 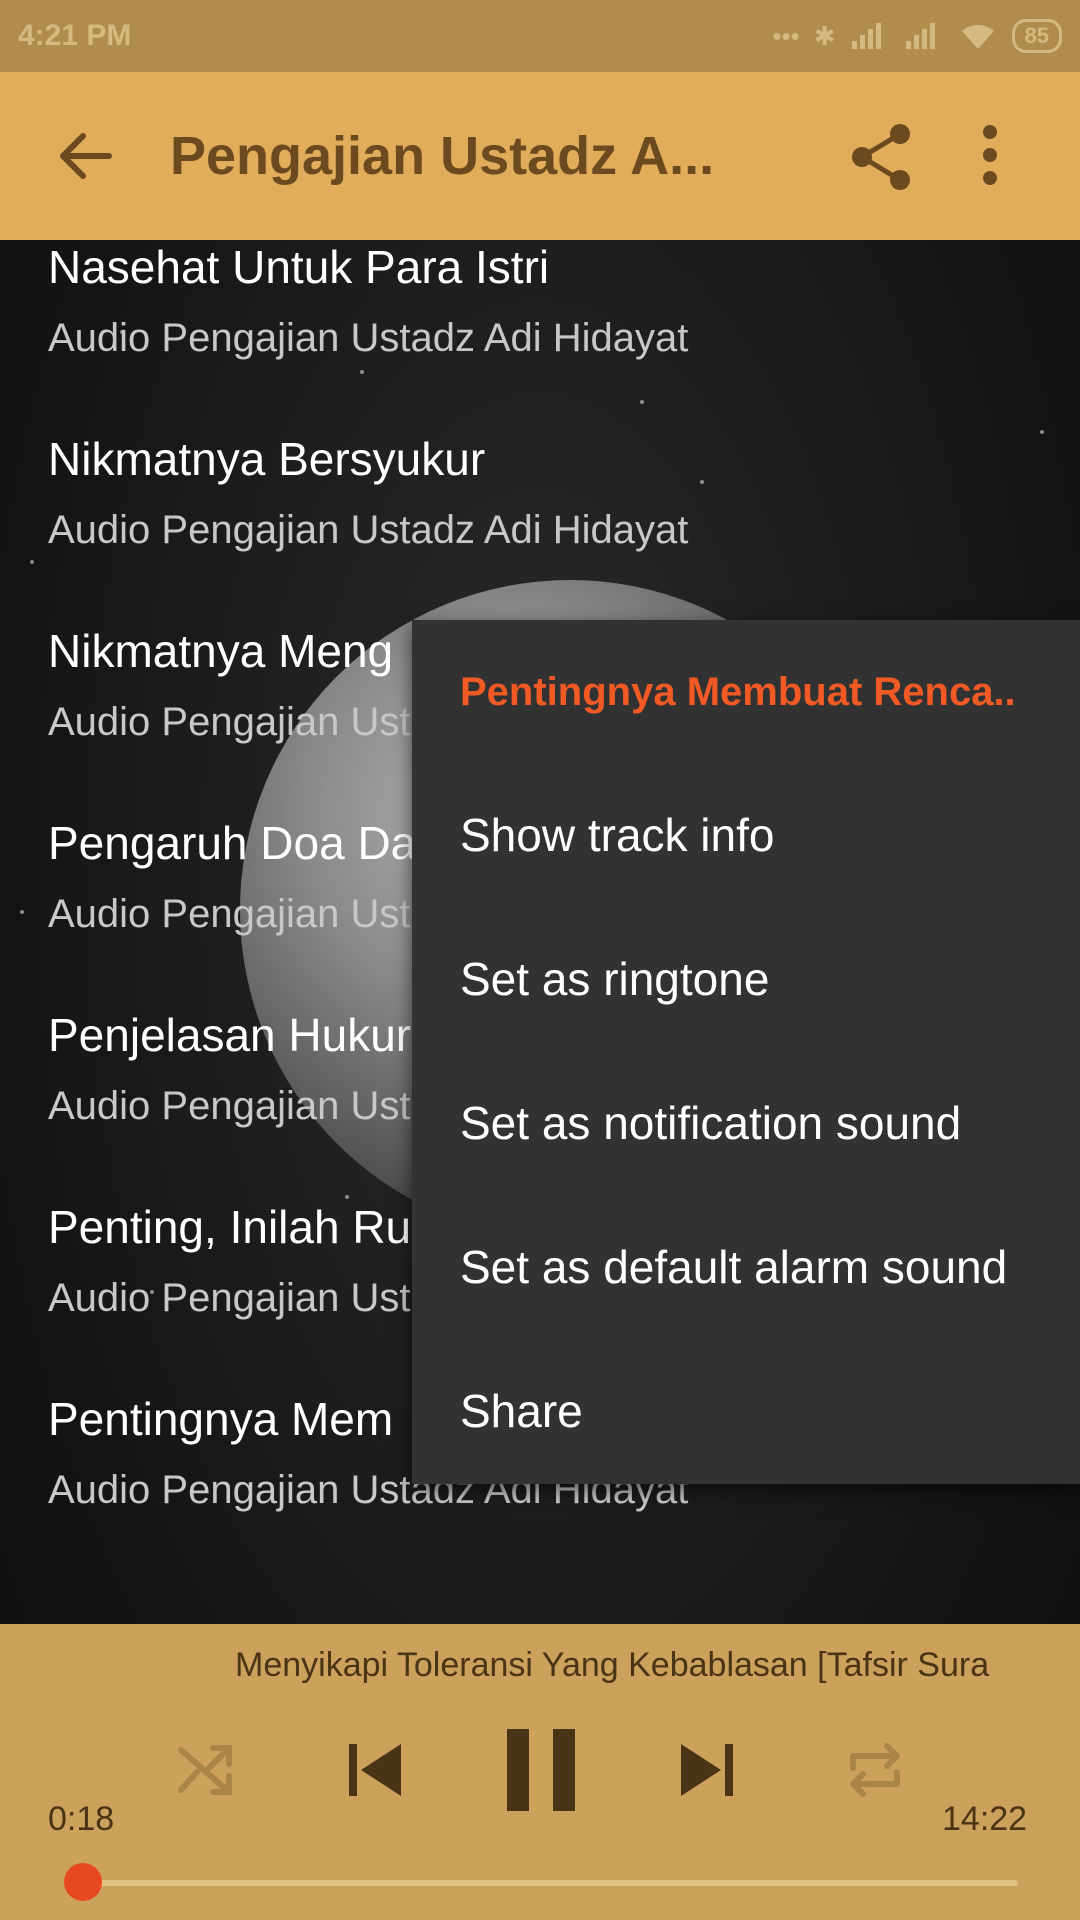 I want to click on menu-item-set-alarm: Set as default alarm sound, so click(x=733, y=1267).